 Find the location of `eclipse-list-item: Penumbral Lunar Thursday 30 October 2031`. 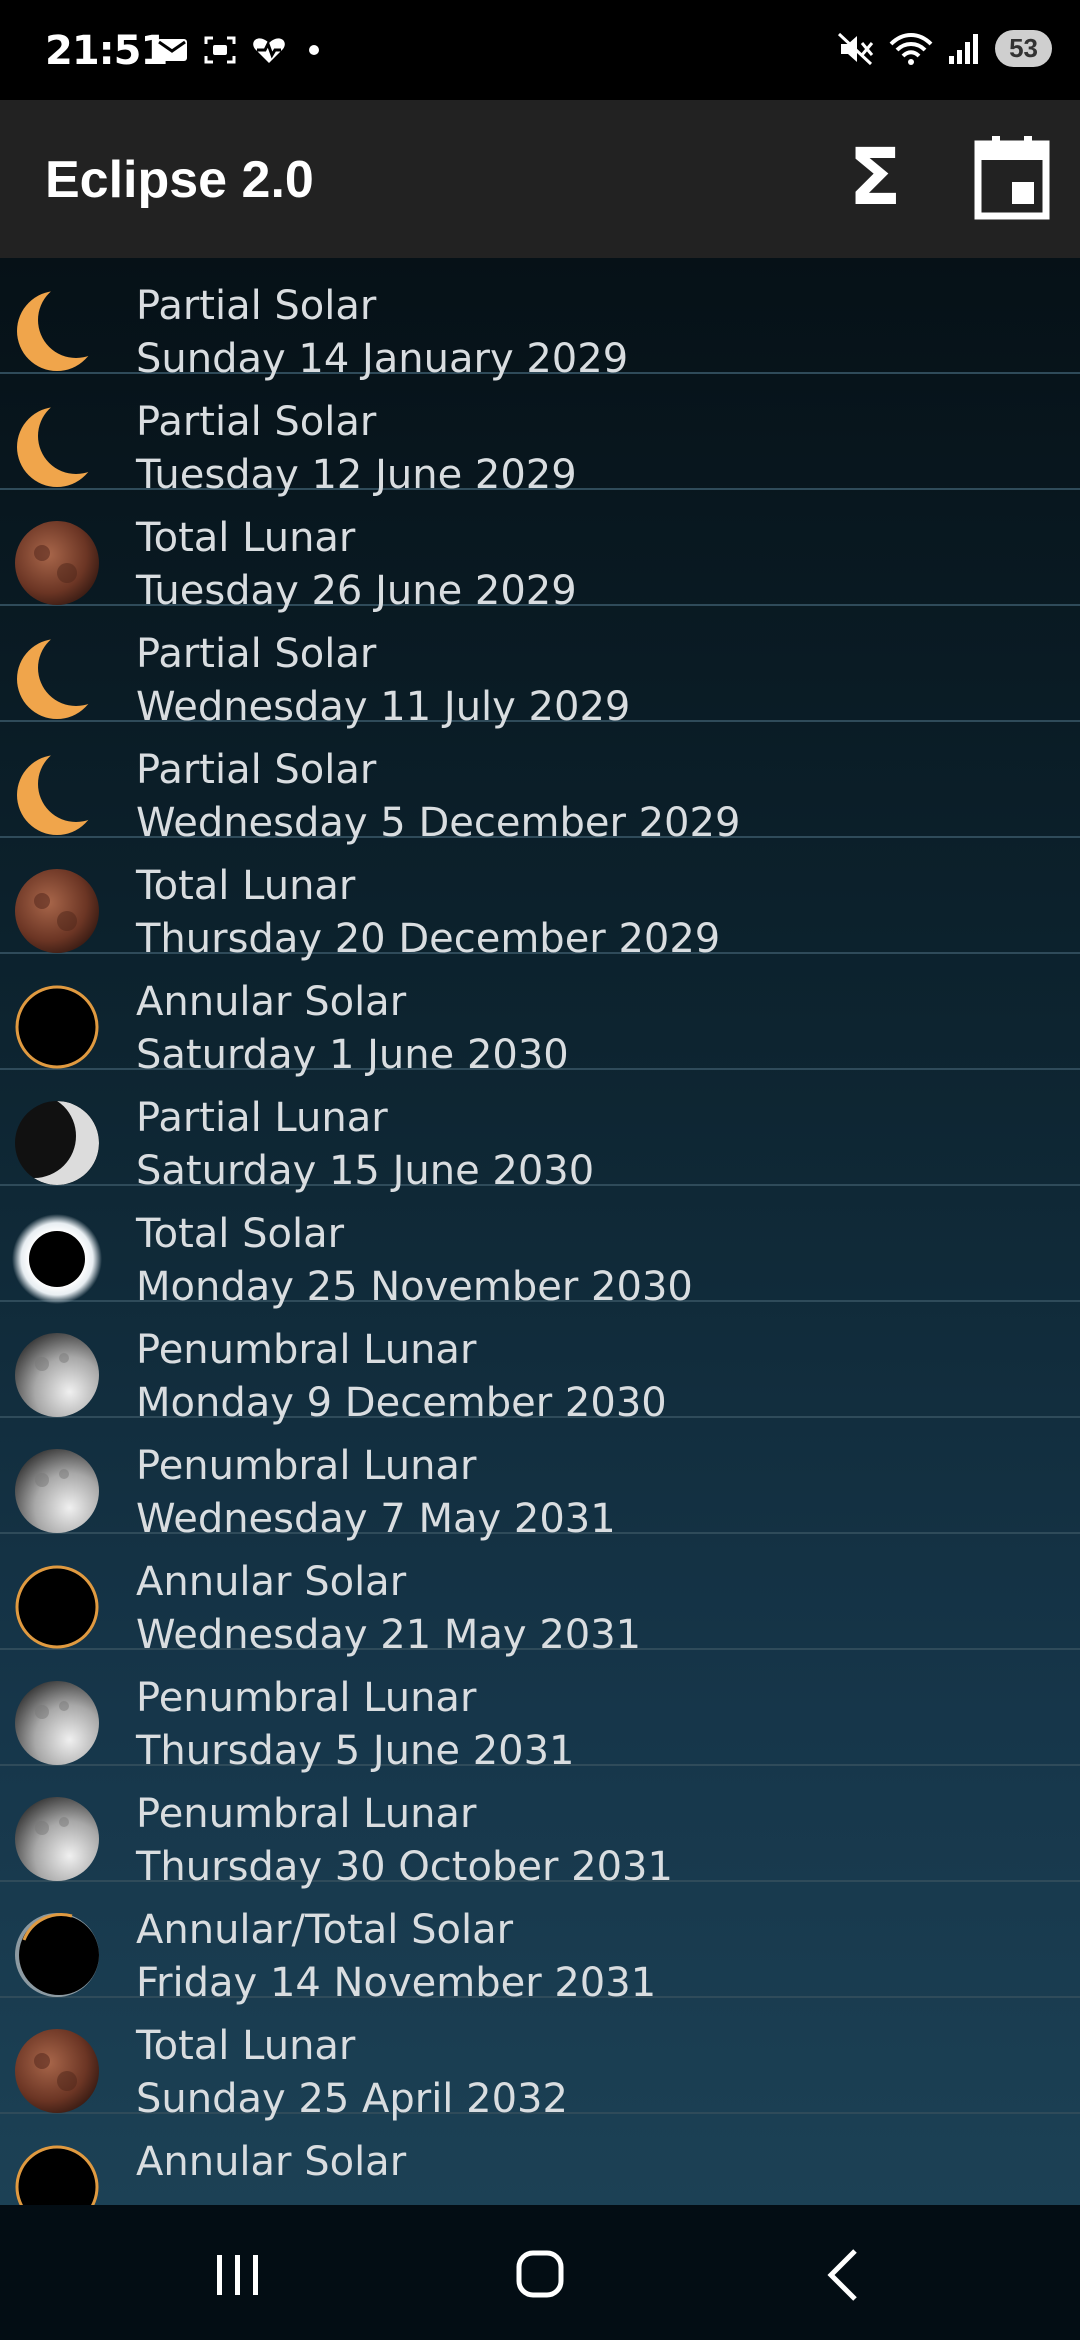

eclipse-list-item: Penumbral Lunar Thursday 30 October 2031 is located at coordinates (540, 1828).